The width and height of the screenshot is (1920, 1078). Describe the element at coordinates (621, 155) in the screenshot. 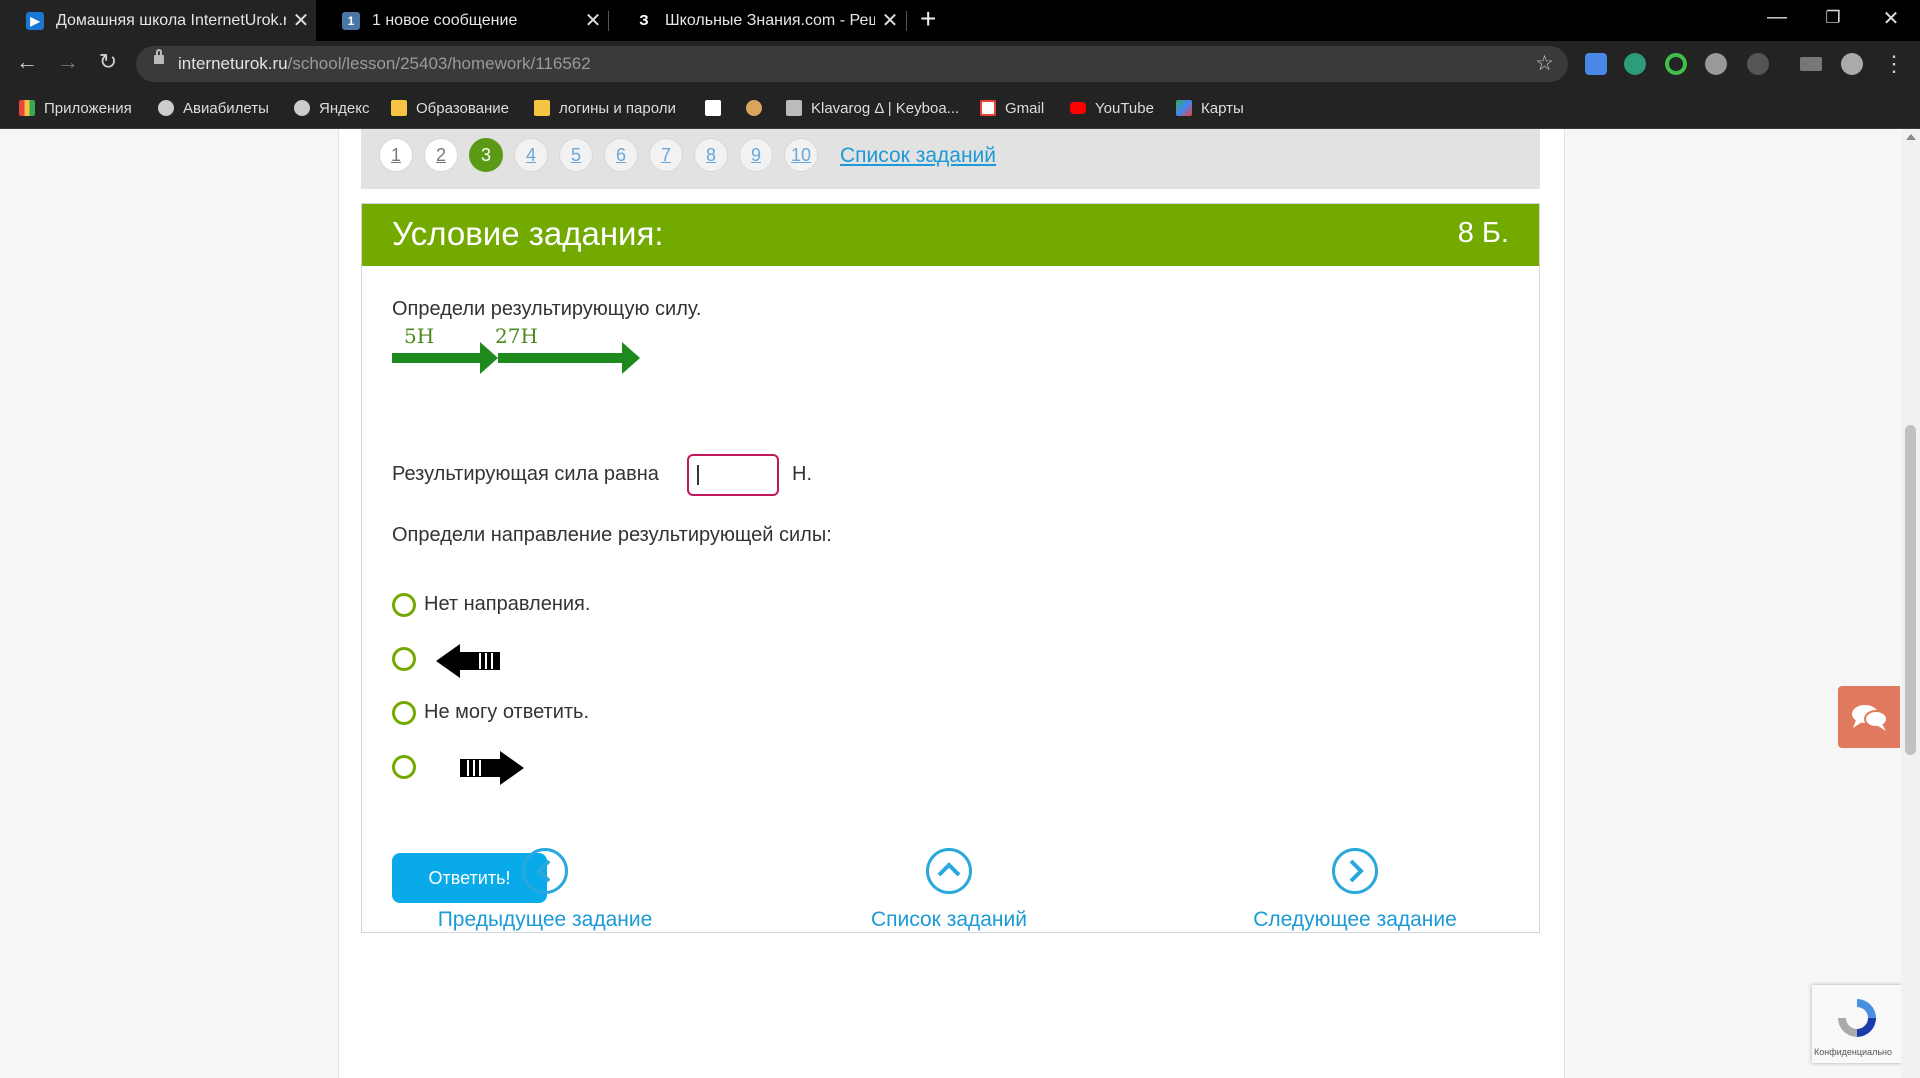

I see `page-link-6: 6` at that location.